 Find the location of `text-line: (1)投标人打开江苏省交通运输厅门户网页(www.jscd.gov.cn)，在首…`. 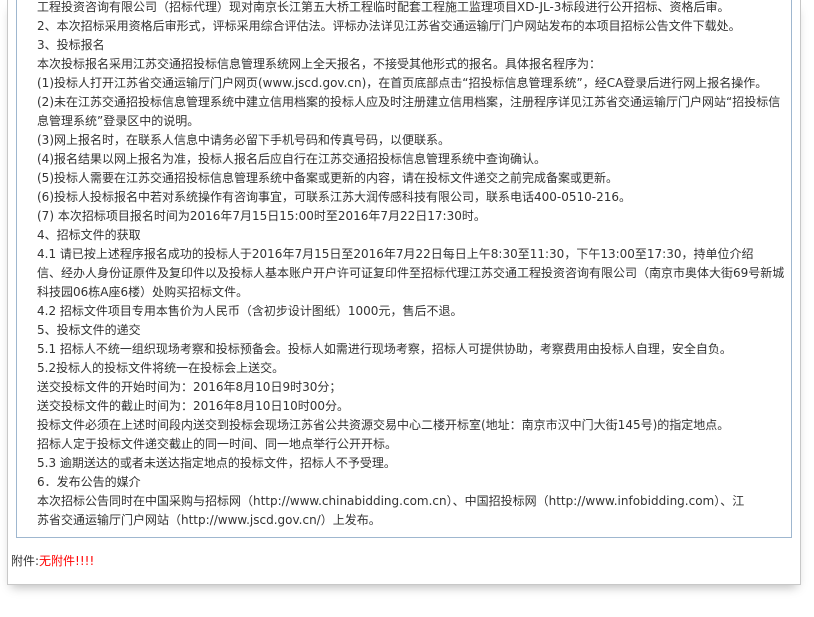

text-line: (1)投标人打开江苏省交通运输厅门户网页(www.jscd.gov.cn)，在首… is located at coordinates (402, 83).